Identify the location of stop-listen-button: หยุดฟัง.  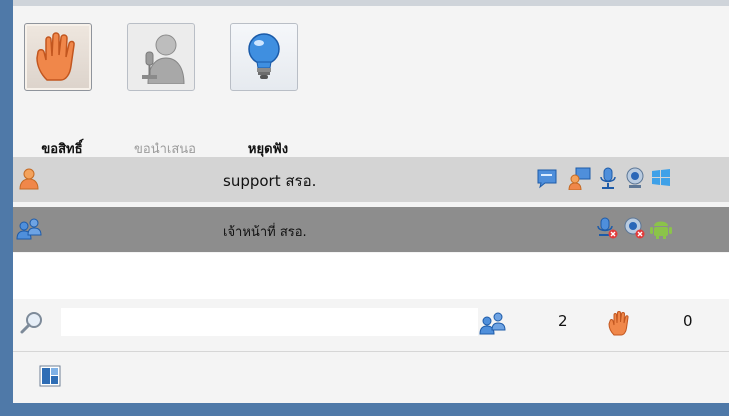
(268, 88).